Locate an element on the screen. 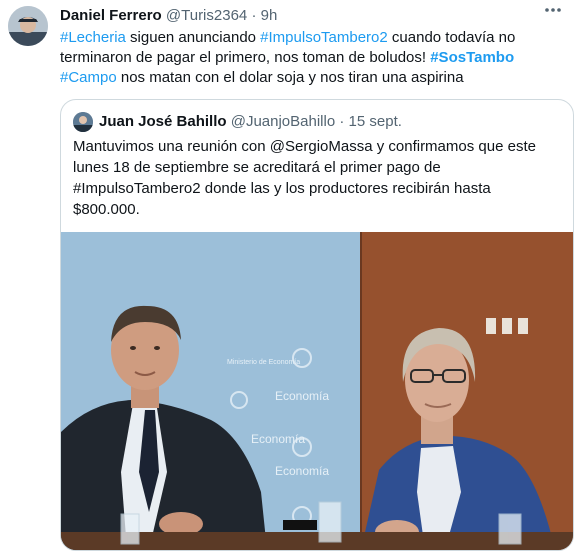  tweet-header: Daniel Ferrero @Turis2364 · 9h is located at coordinates (168, 16).